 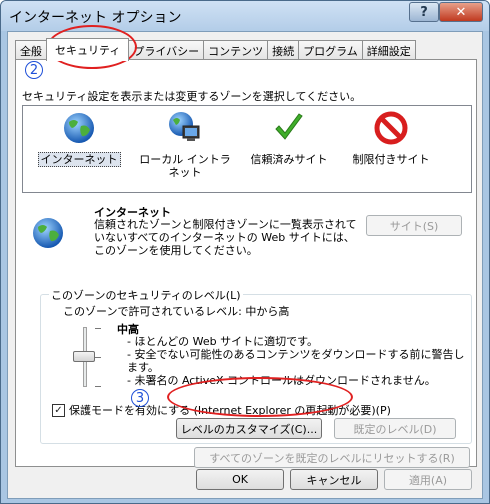 What do you see at coordinates (414, 225) in the screenshot?
I see `sites-button: サイト(S)` at bounding box center [414, 225].